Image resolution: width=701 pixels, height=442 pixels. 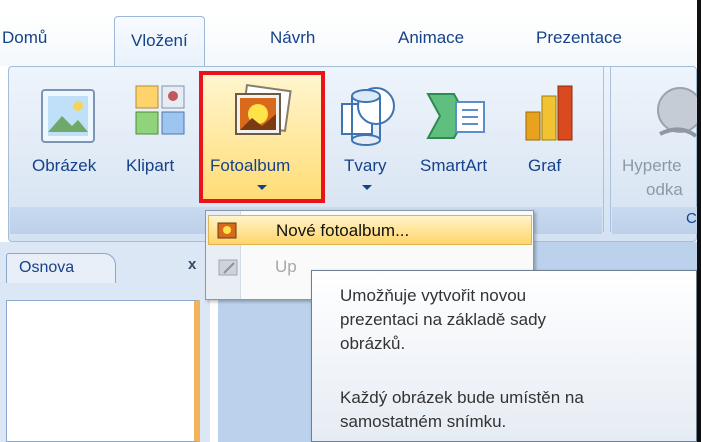 I want to click on chart-icon, so click(x=549, y=113).